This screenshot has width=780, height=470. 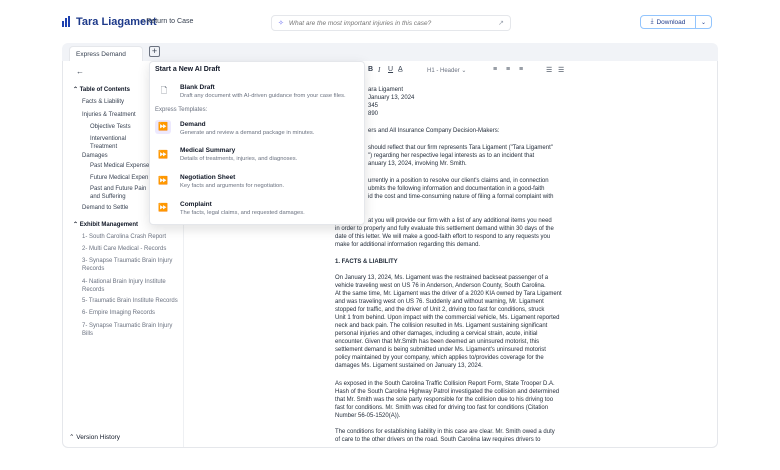 I want to click on underline-button: U, so click(x=390, y=69).